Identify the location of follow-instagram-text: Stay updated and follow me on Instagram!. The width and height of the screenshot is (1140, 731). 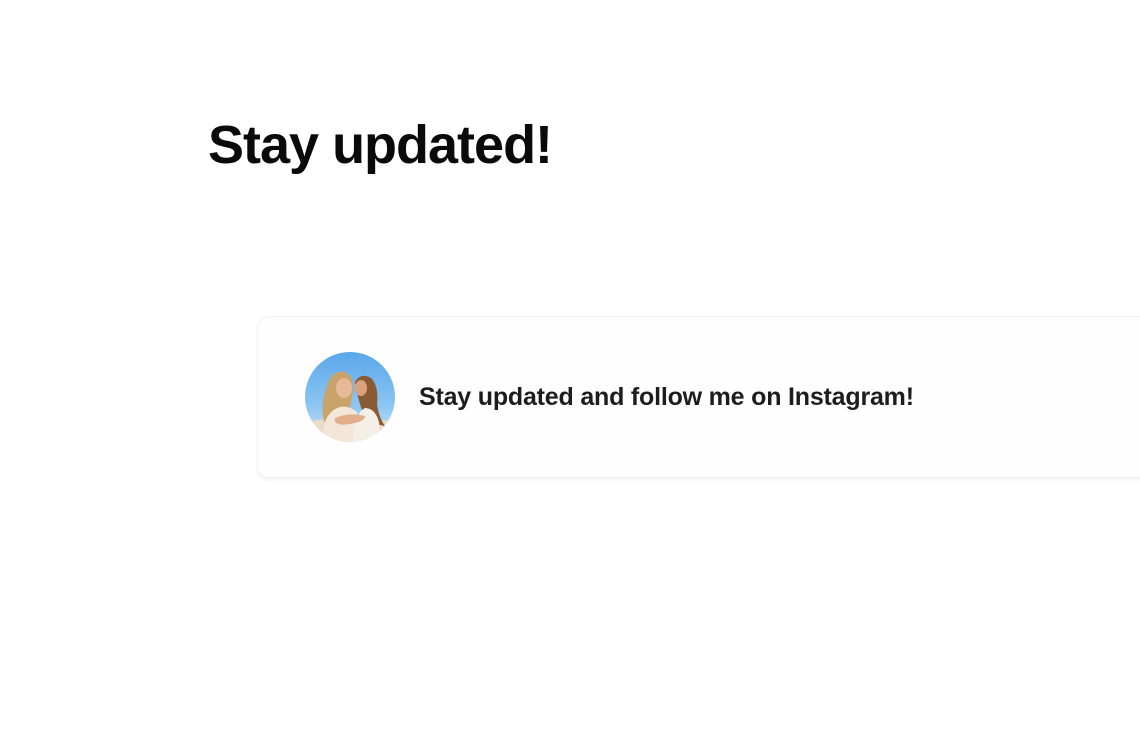
(666, 397).